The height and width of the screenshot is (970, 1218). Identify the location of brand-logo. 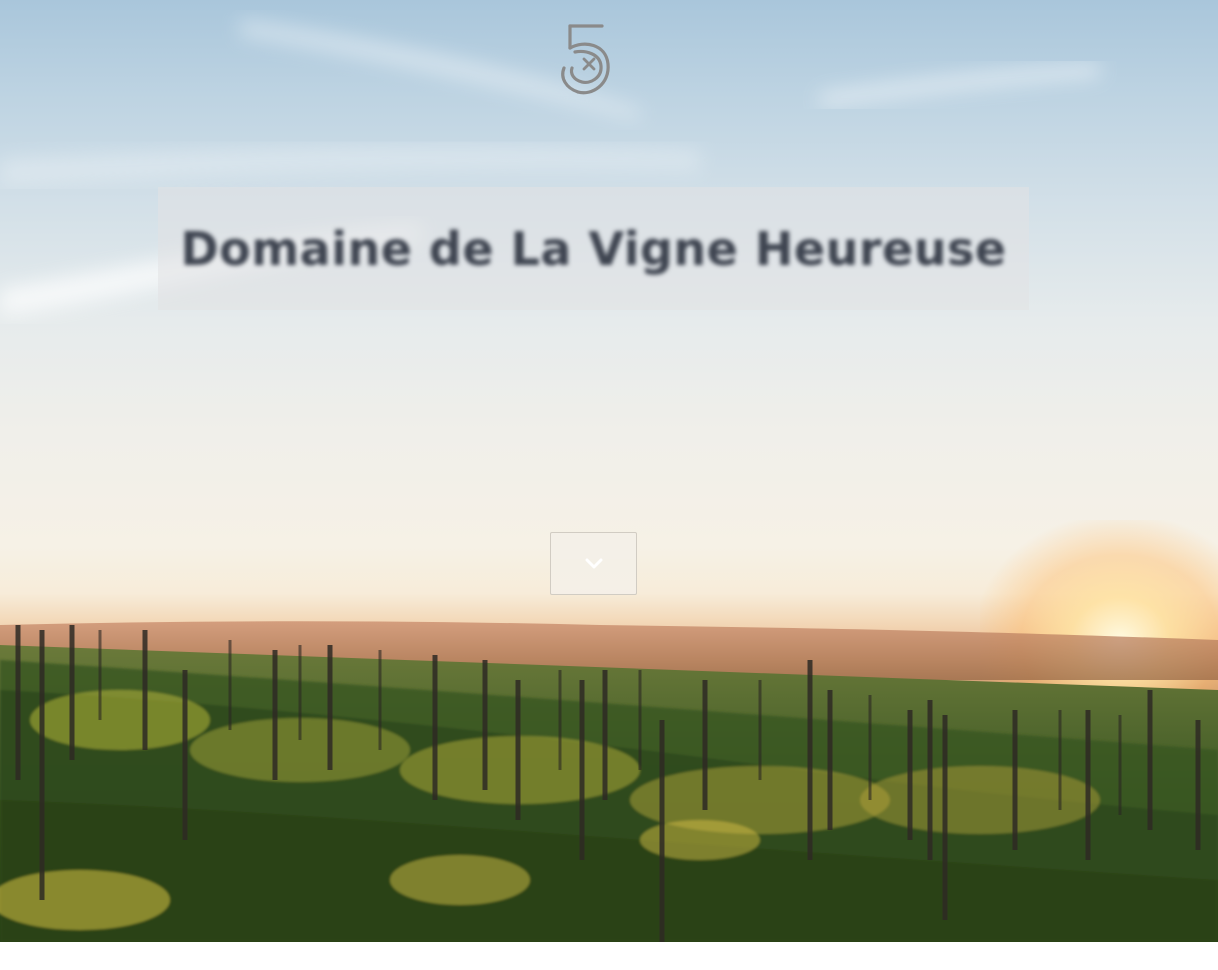
(587, 61).